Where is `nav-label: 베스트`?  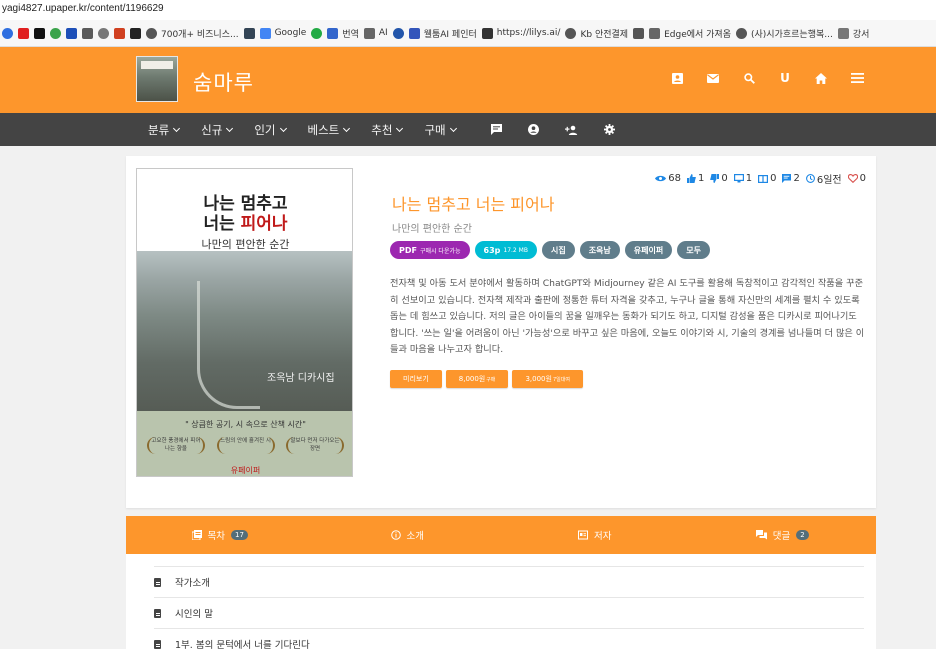
nav-label: 베스트 is located at coordinates (323, 129).